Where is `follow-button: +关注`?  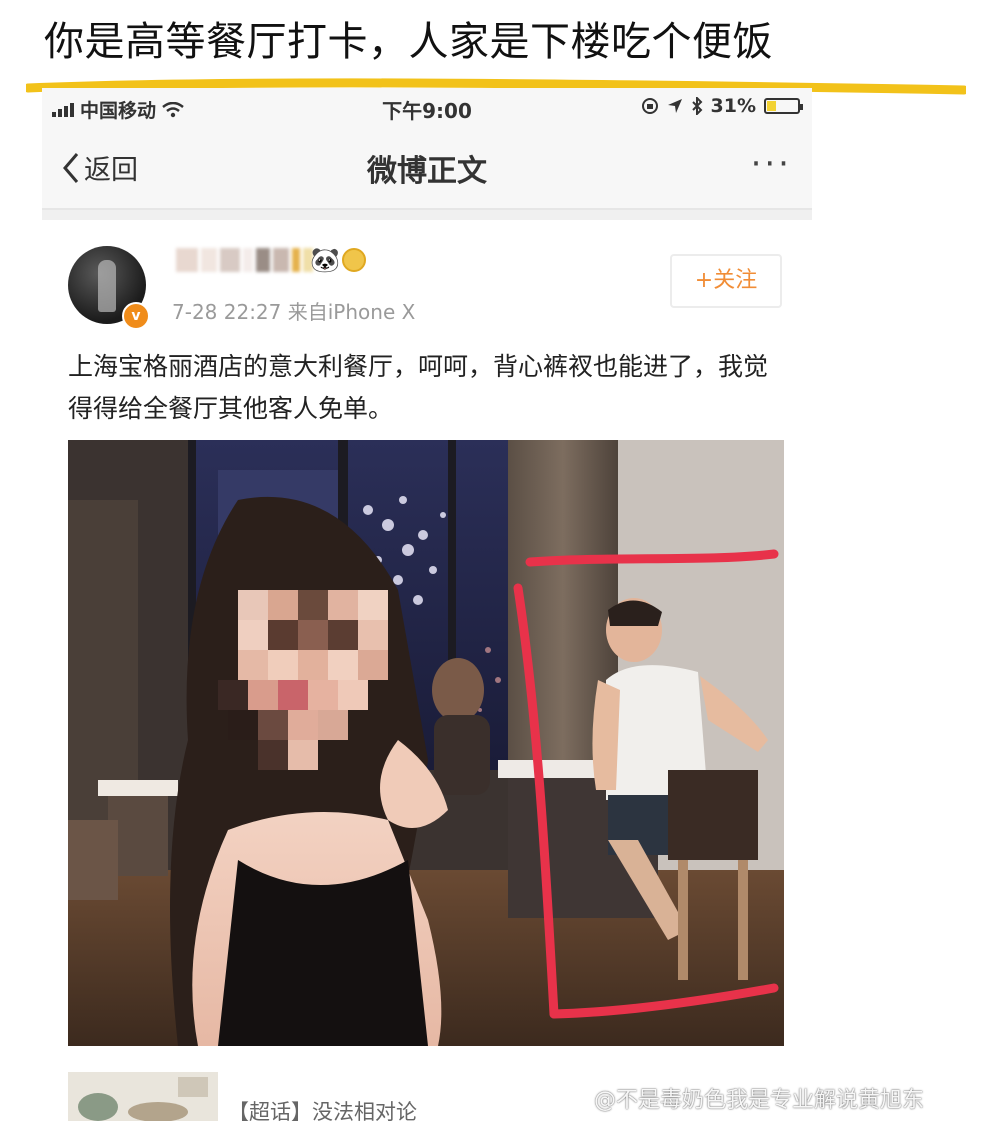
follow-button: +关注 is located at coordinates (726, 281).